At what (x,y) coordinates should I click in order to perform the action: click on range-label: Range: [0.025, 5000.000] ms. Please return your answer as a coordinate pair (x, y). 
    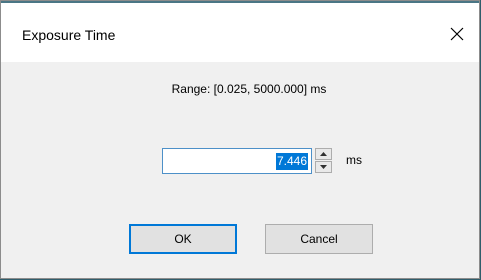
    Looking at the image, I should click on (249, 89).